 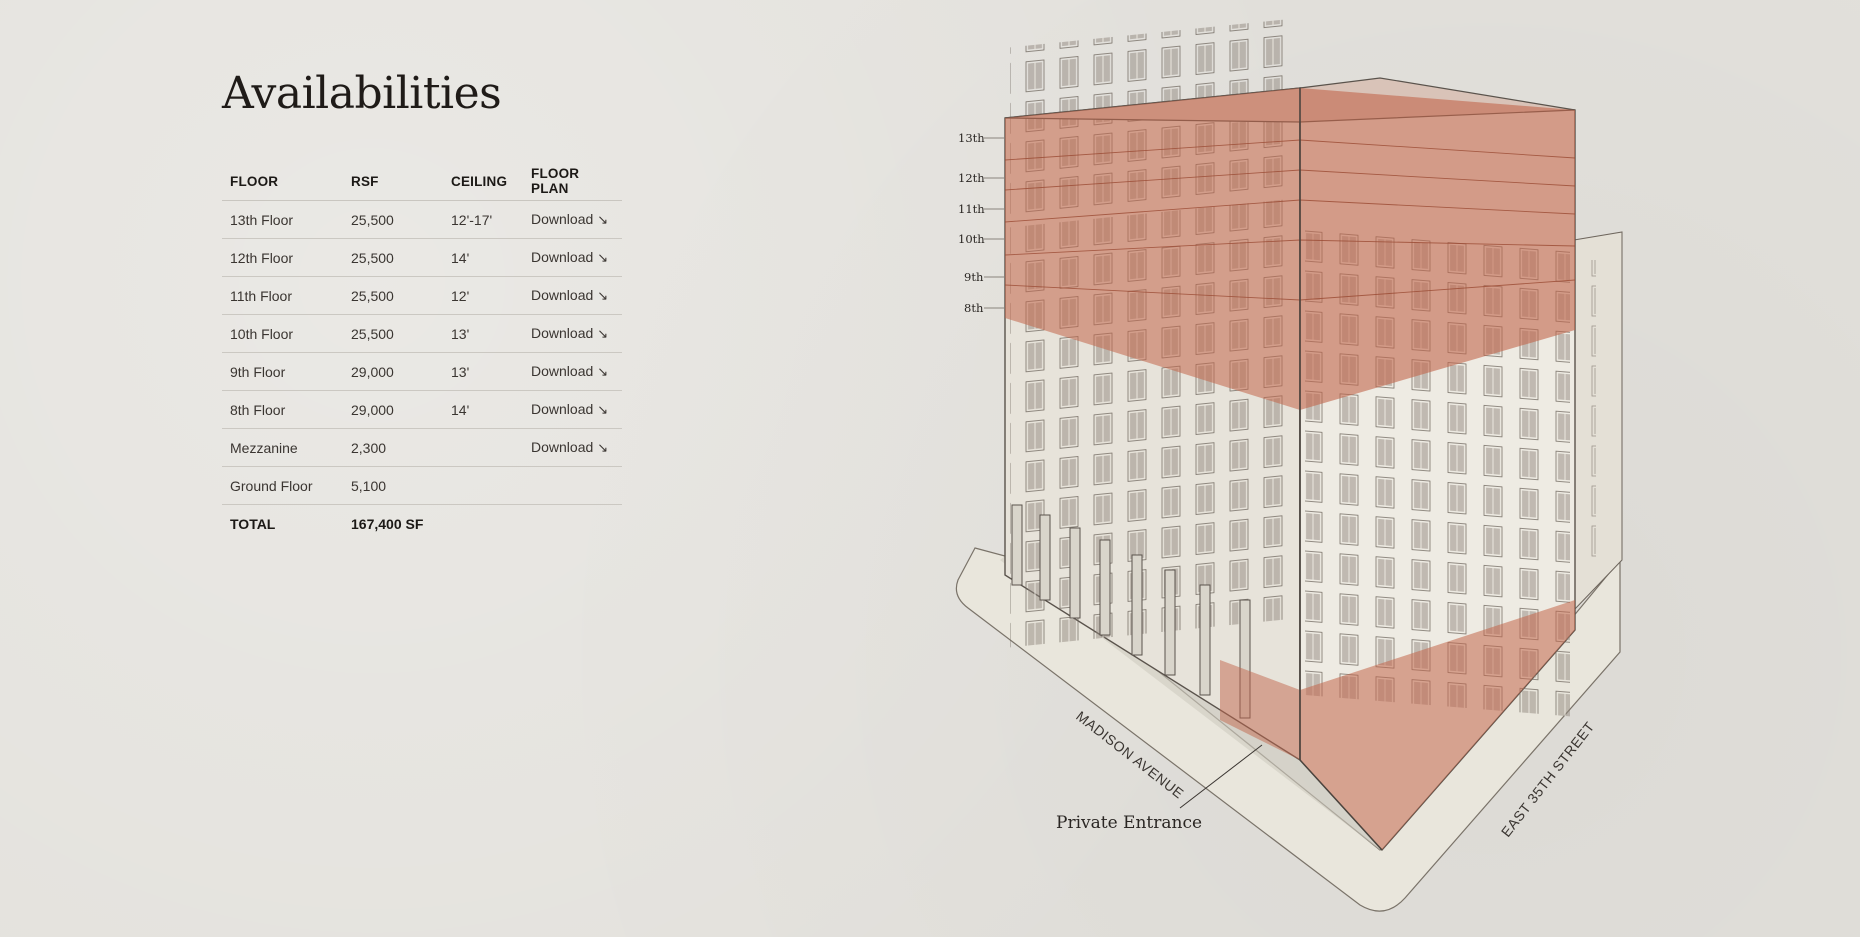 What do you see at coordinates (971, 209) in the screenshot?
I see `floor-label-11: 11th` at bounding box center [971, 209].